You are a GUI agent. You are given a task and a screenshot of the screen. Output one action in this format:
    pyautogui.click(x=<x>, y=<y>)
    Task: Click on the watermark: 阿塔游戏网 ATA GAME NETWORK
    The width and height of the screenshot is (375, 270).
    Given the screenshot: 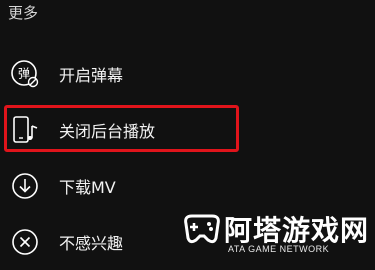 What is the action you would take?
    pyautogui.click(x=277, y=232)
    